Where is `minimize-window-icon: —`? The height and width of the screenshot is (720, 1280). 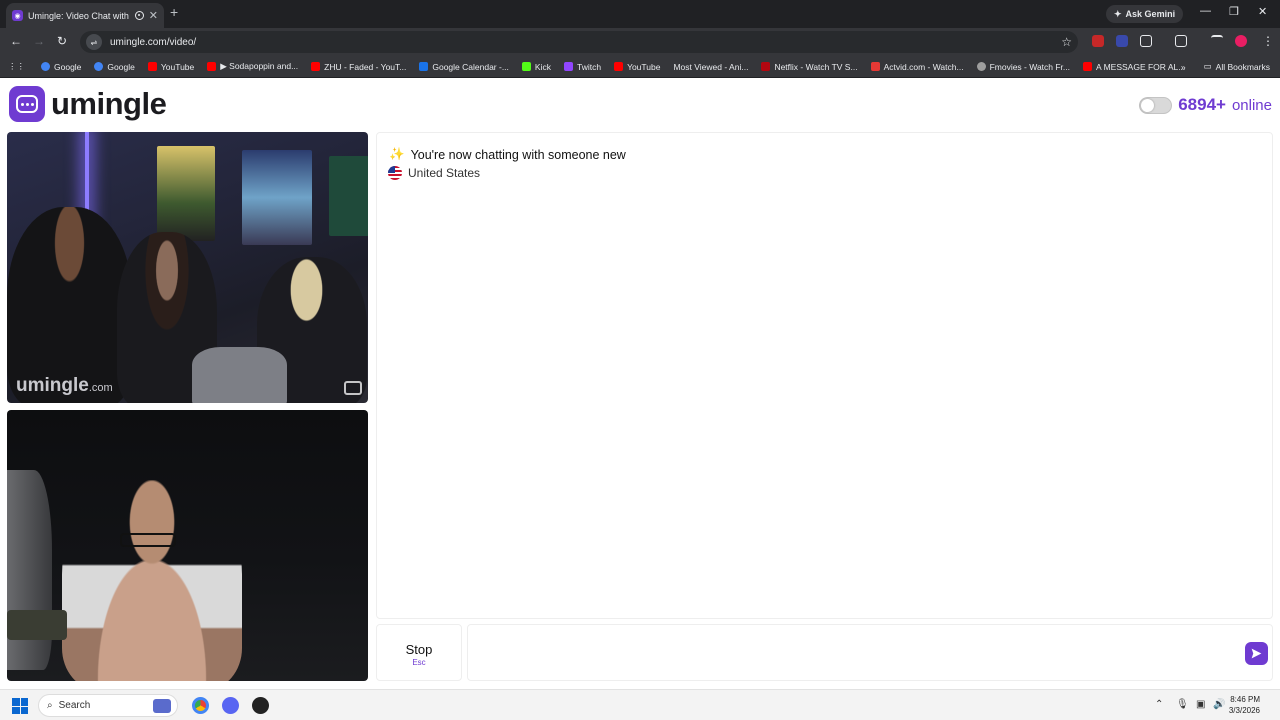
minimize-window-icon: — is located at coordinates (1205, 11).